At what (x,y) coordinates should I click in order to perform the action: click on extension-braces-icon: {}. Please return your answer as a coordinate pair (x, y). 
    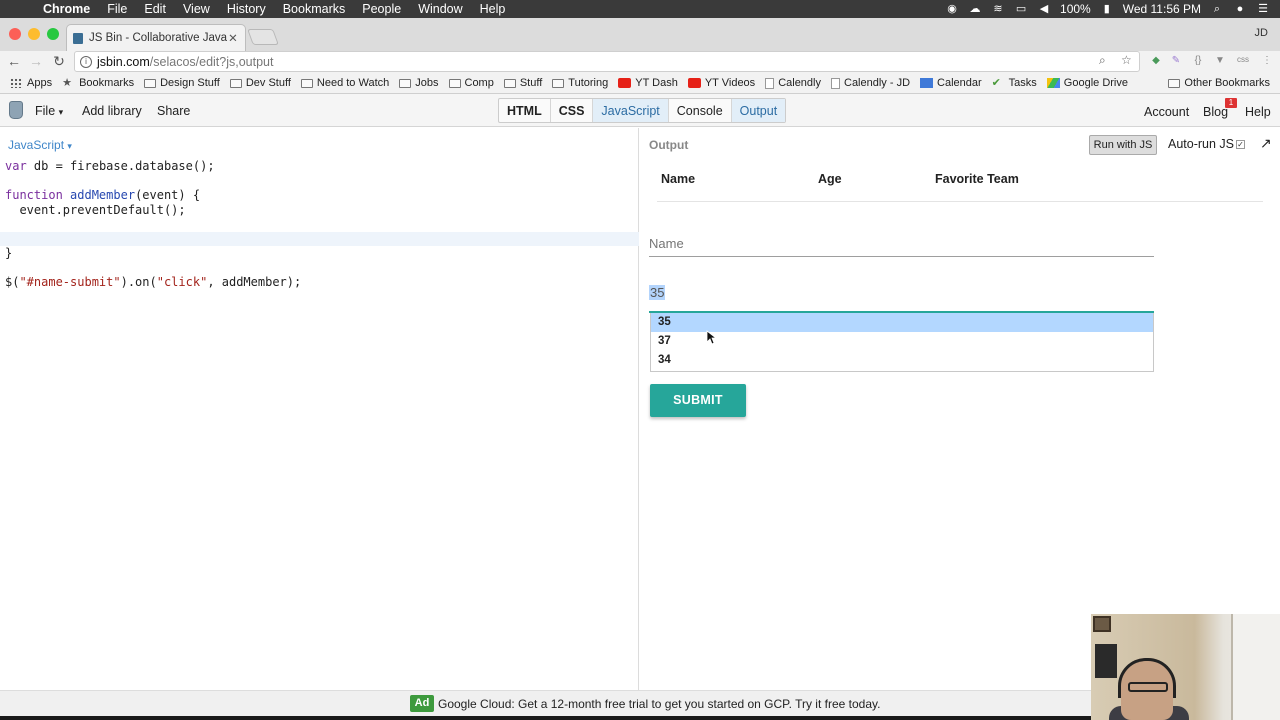
    Looking at the image, I should click on (1198, 62).